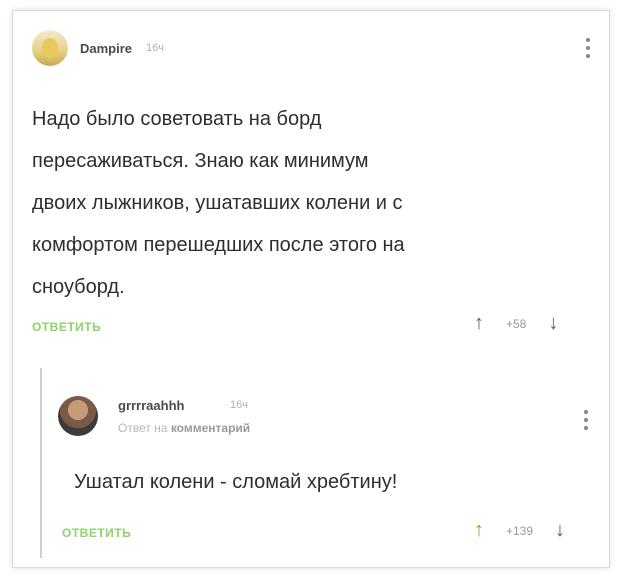  I want to click on comment-score: +58, so click(516, 323).